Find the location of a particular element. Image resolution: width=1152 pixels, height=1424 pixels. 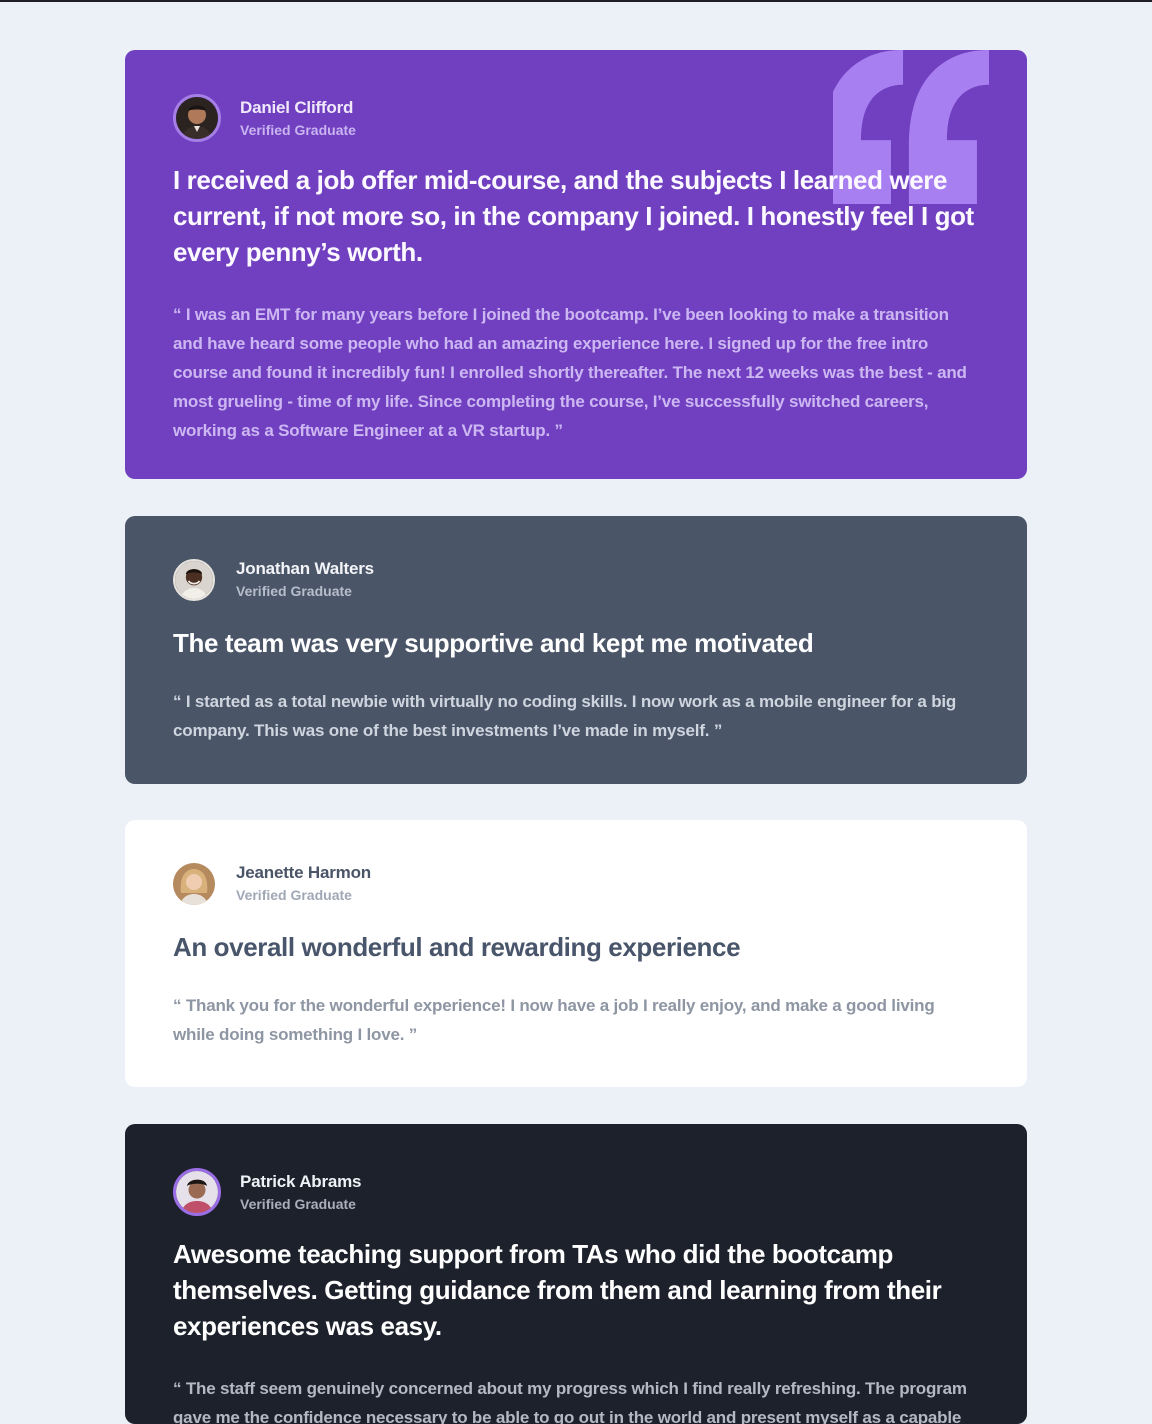

avatar-daniel-clifford is located at coordinates (197, 118).